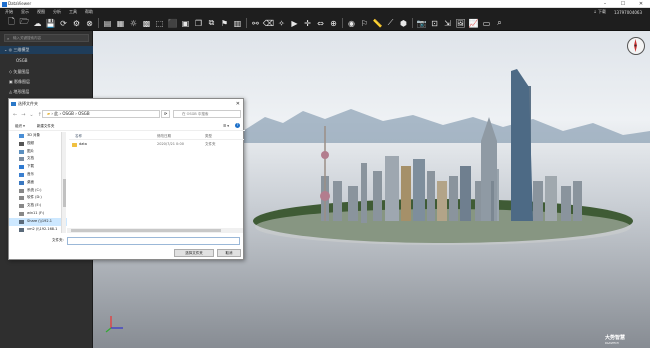  I want to click on dialog-close-button: ✕, so click(238, 104).